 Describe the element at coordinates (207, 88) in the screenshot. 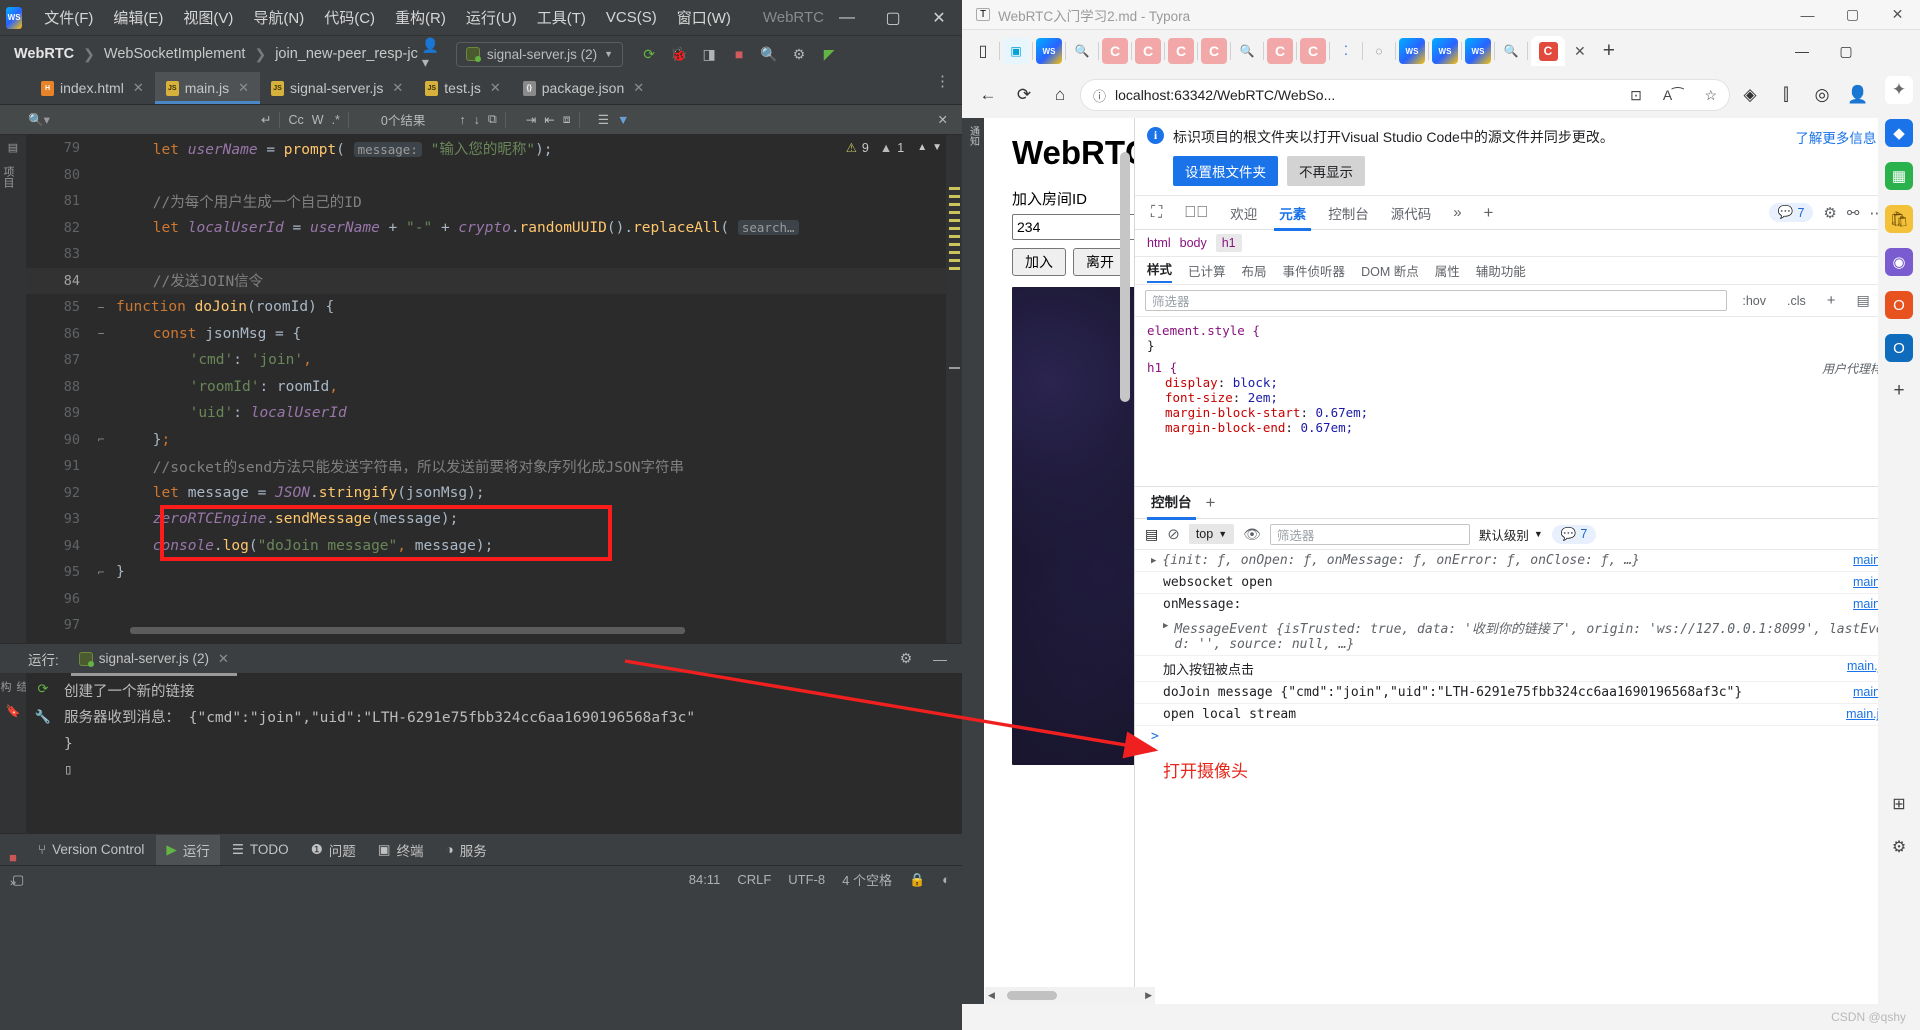

I see `file-tab-main-js: JS main.js ✕` at that location.